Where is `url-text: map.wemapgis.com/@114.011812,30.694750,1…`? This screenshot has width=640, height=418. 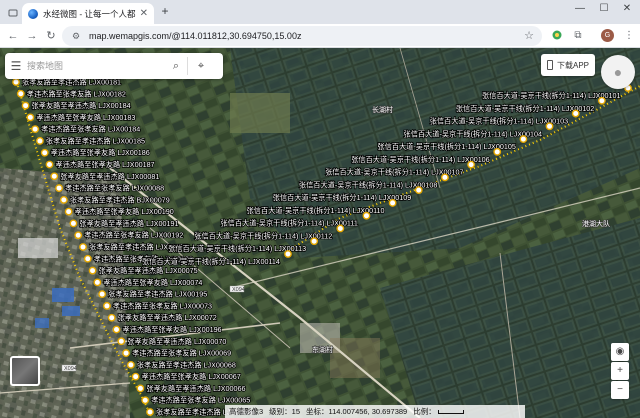 url-text: map.wemapgis.com/@114.011812,30.694750,1… is located at coordinates (195, 36).